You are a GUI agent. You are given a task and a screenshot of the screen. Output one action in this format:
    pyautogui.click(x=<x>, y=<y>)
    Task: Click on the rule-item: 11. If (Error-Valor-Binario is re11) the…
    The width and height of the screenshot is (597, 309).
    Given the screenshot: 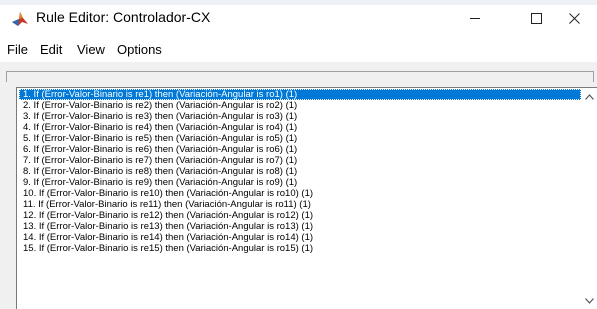 What is the action you would take?
    pyautogui.click(x=300, y=204)
    